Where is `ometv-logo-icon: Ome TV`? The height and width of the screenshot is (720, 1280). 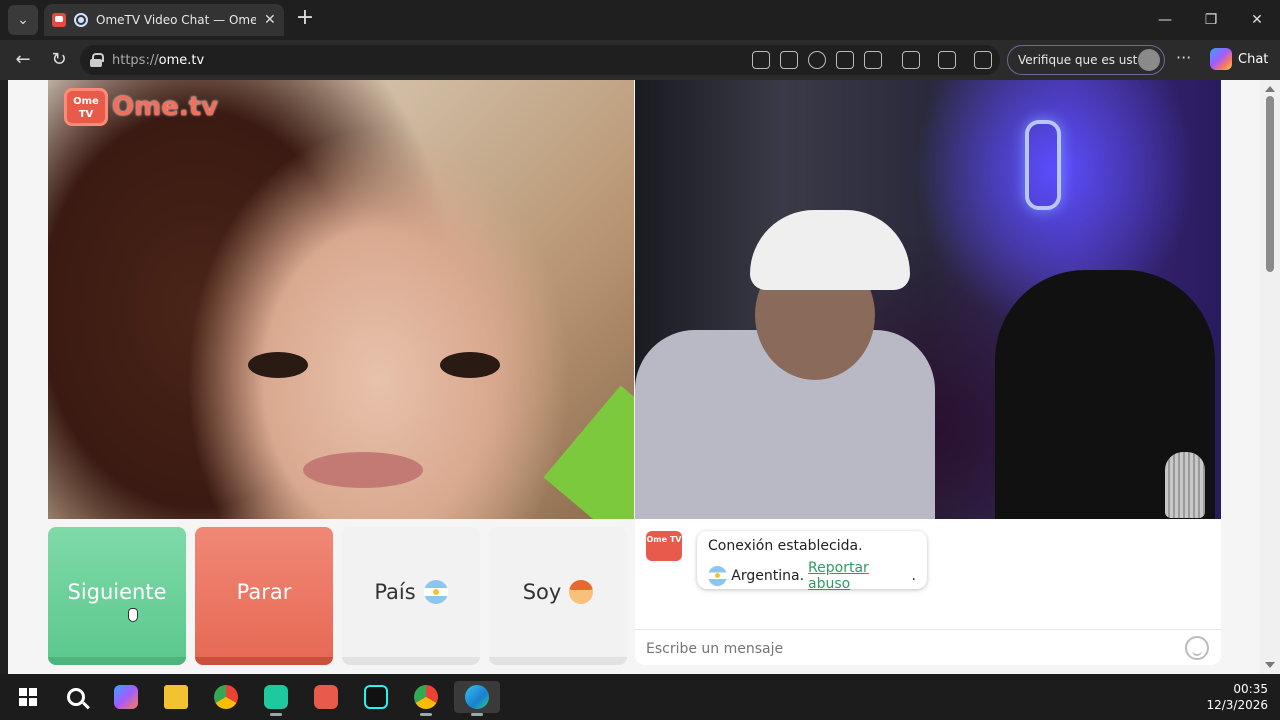
ometv-logo-icon: Ome TV is located at coordinates (86, 107).